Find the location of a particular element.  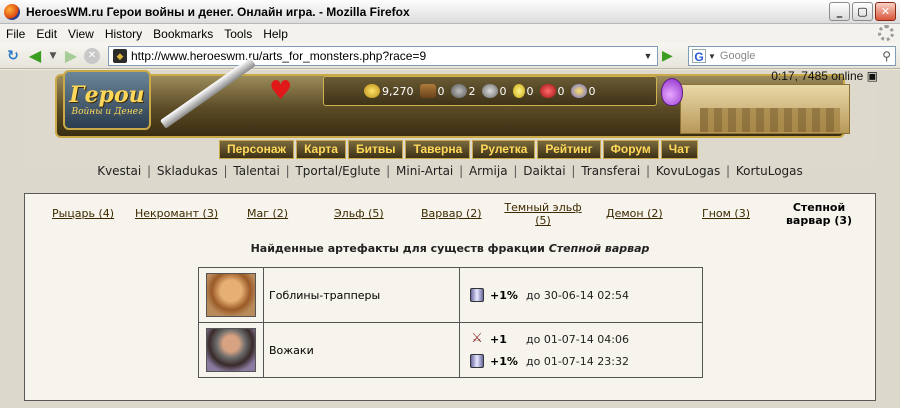

wood-icon is located at coordinates (427, 91).